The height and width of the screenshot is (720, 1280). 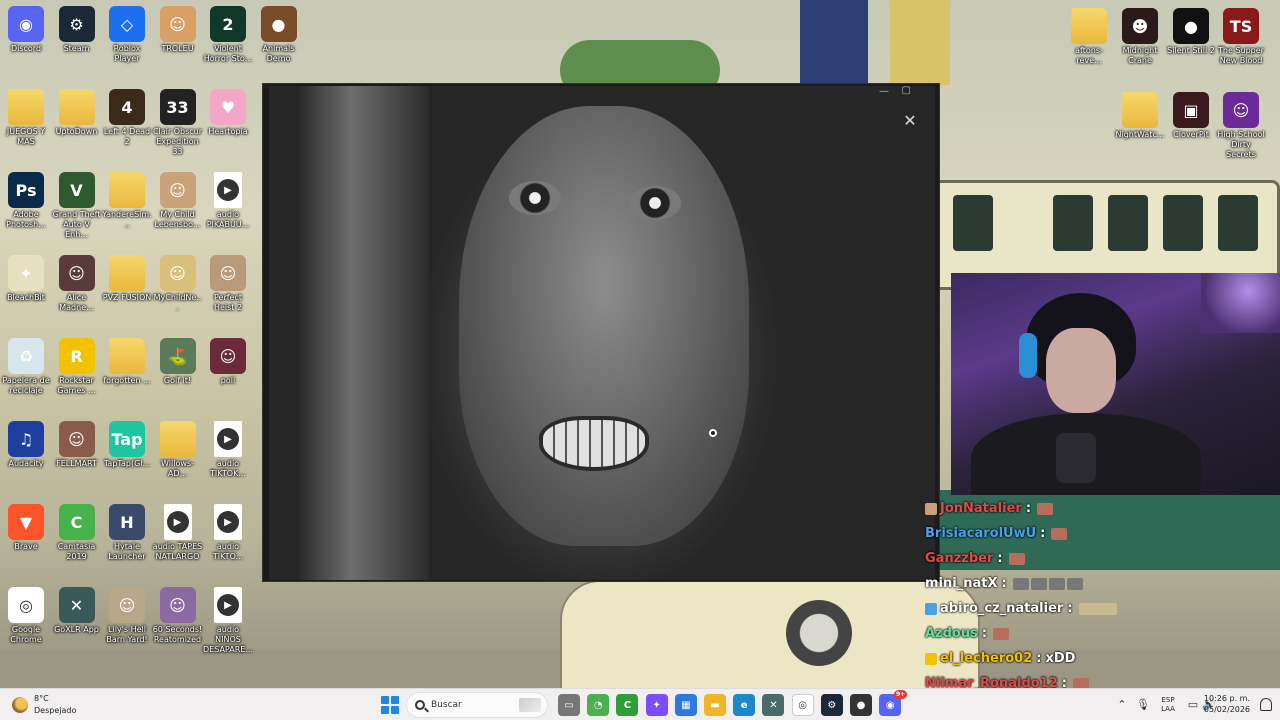 What do you see at coordinates (77, 30) in the screenshot?
I see `desktop-icon: ⚙ Steam` at bounding box center [77, 30].